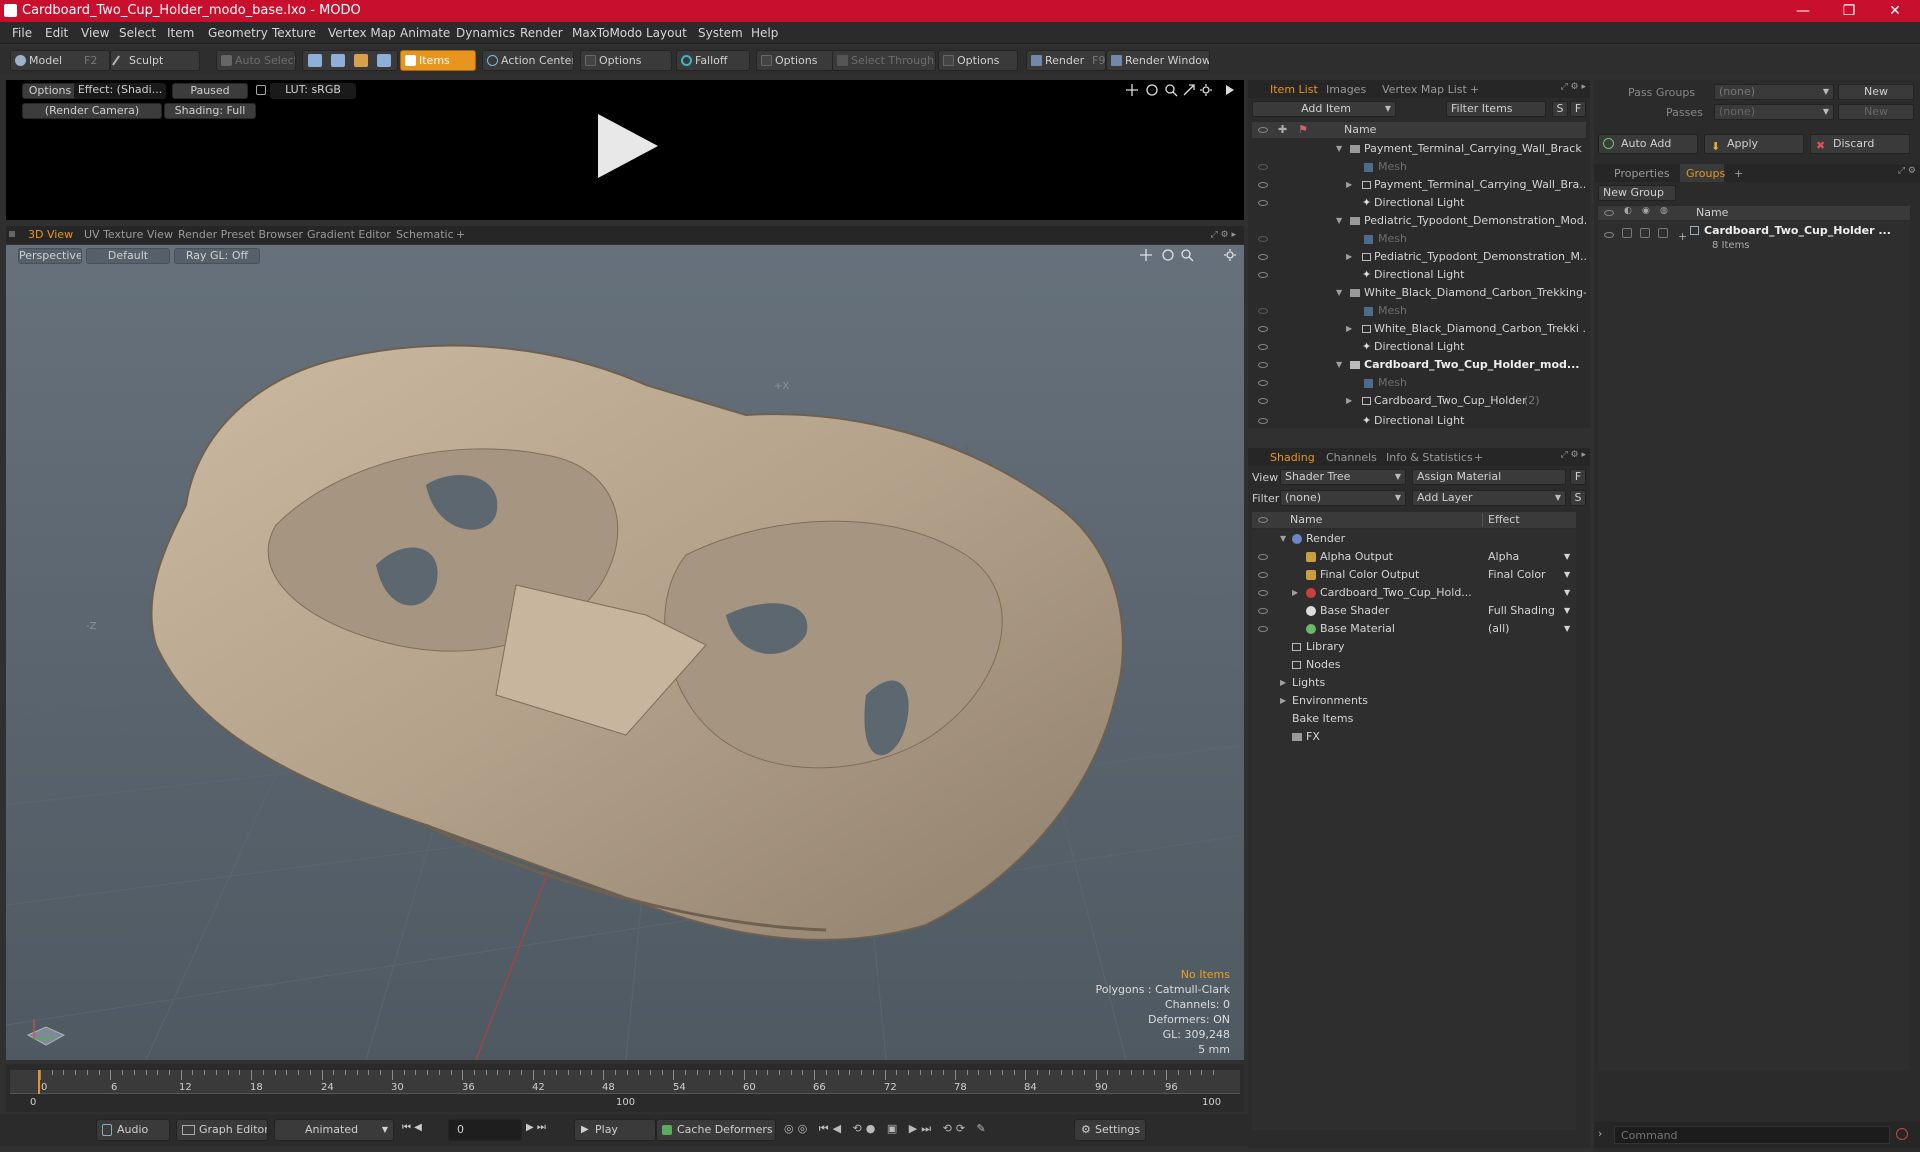  What do you see at coordinates (615, 1130) in the screenshot?
I see `play-button: ▶ Play` at bounding box center [615, 1130].